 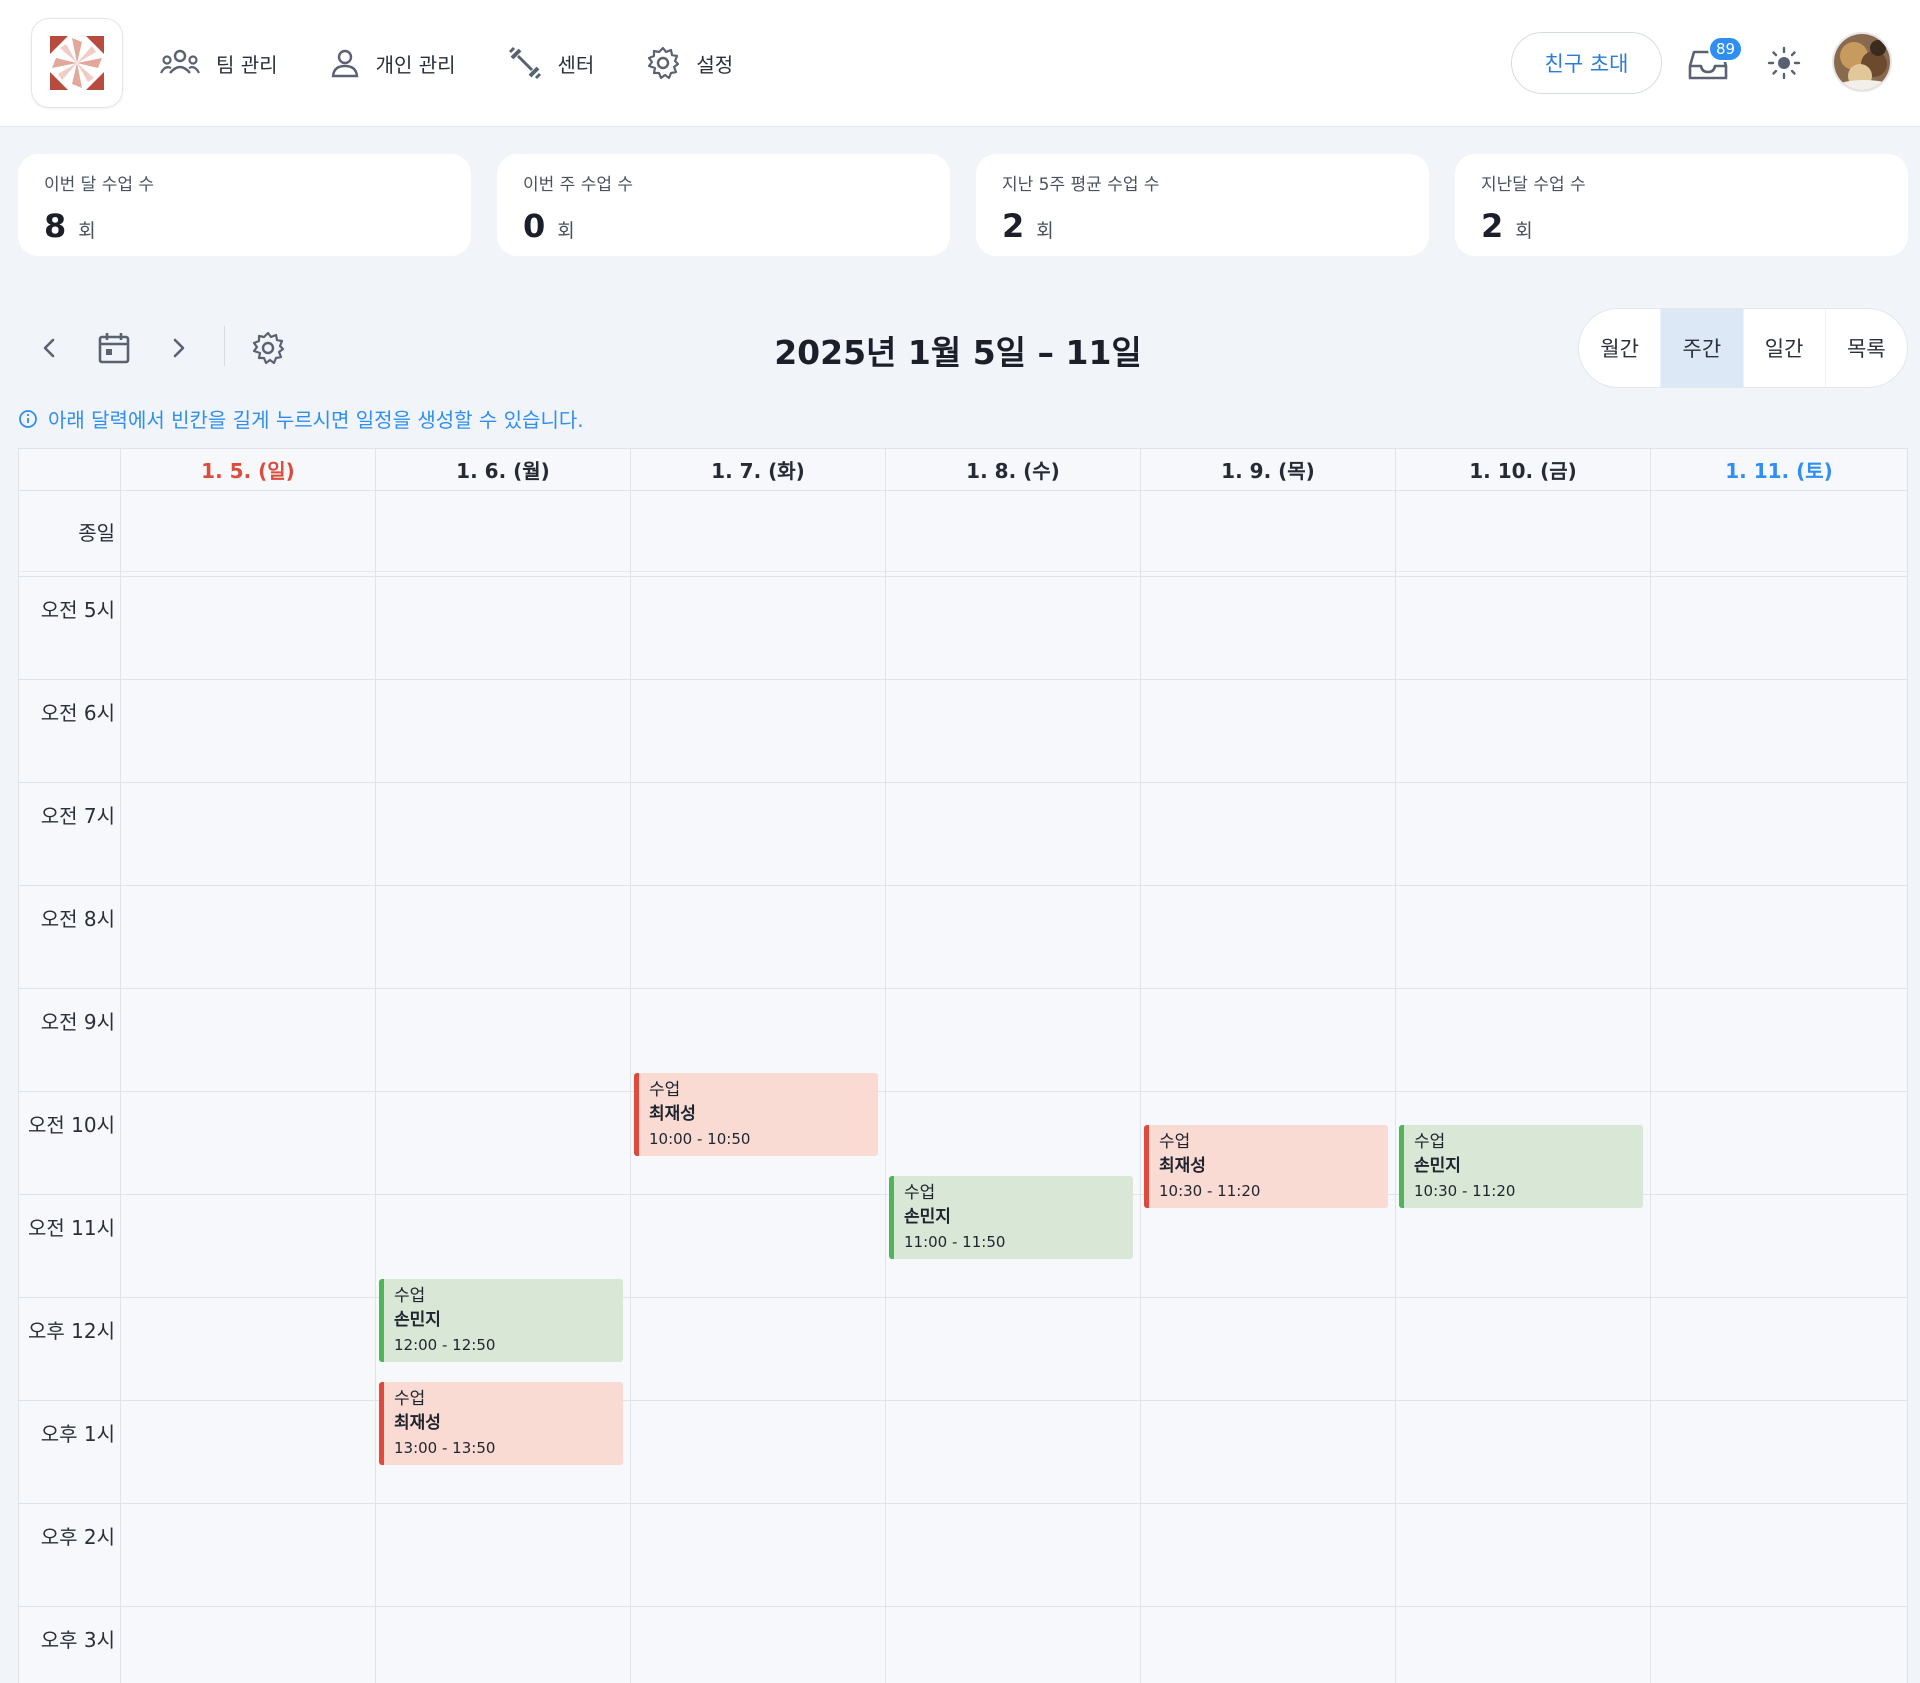 I want to click on event-time: 13:00 - 13:50, so click(x=445, y=1448).